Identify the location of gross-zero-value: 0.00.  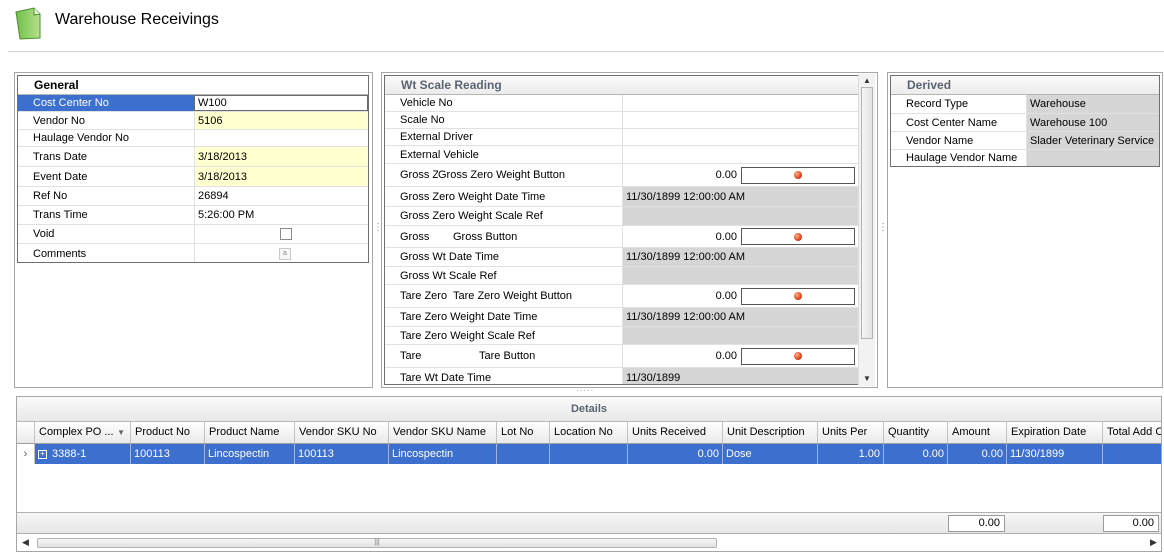
(682, 175).